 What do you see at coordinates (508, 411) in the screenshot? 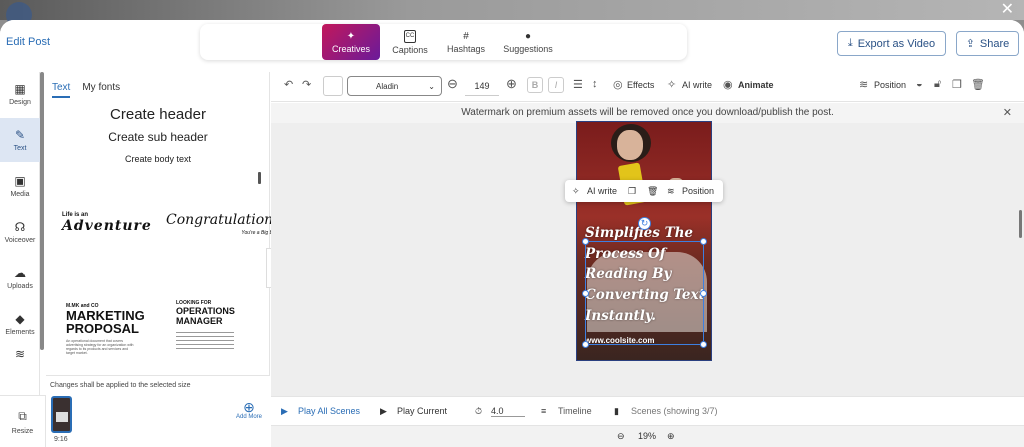
I see `duration-input: 4.0` at bounding box center [508, 411].